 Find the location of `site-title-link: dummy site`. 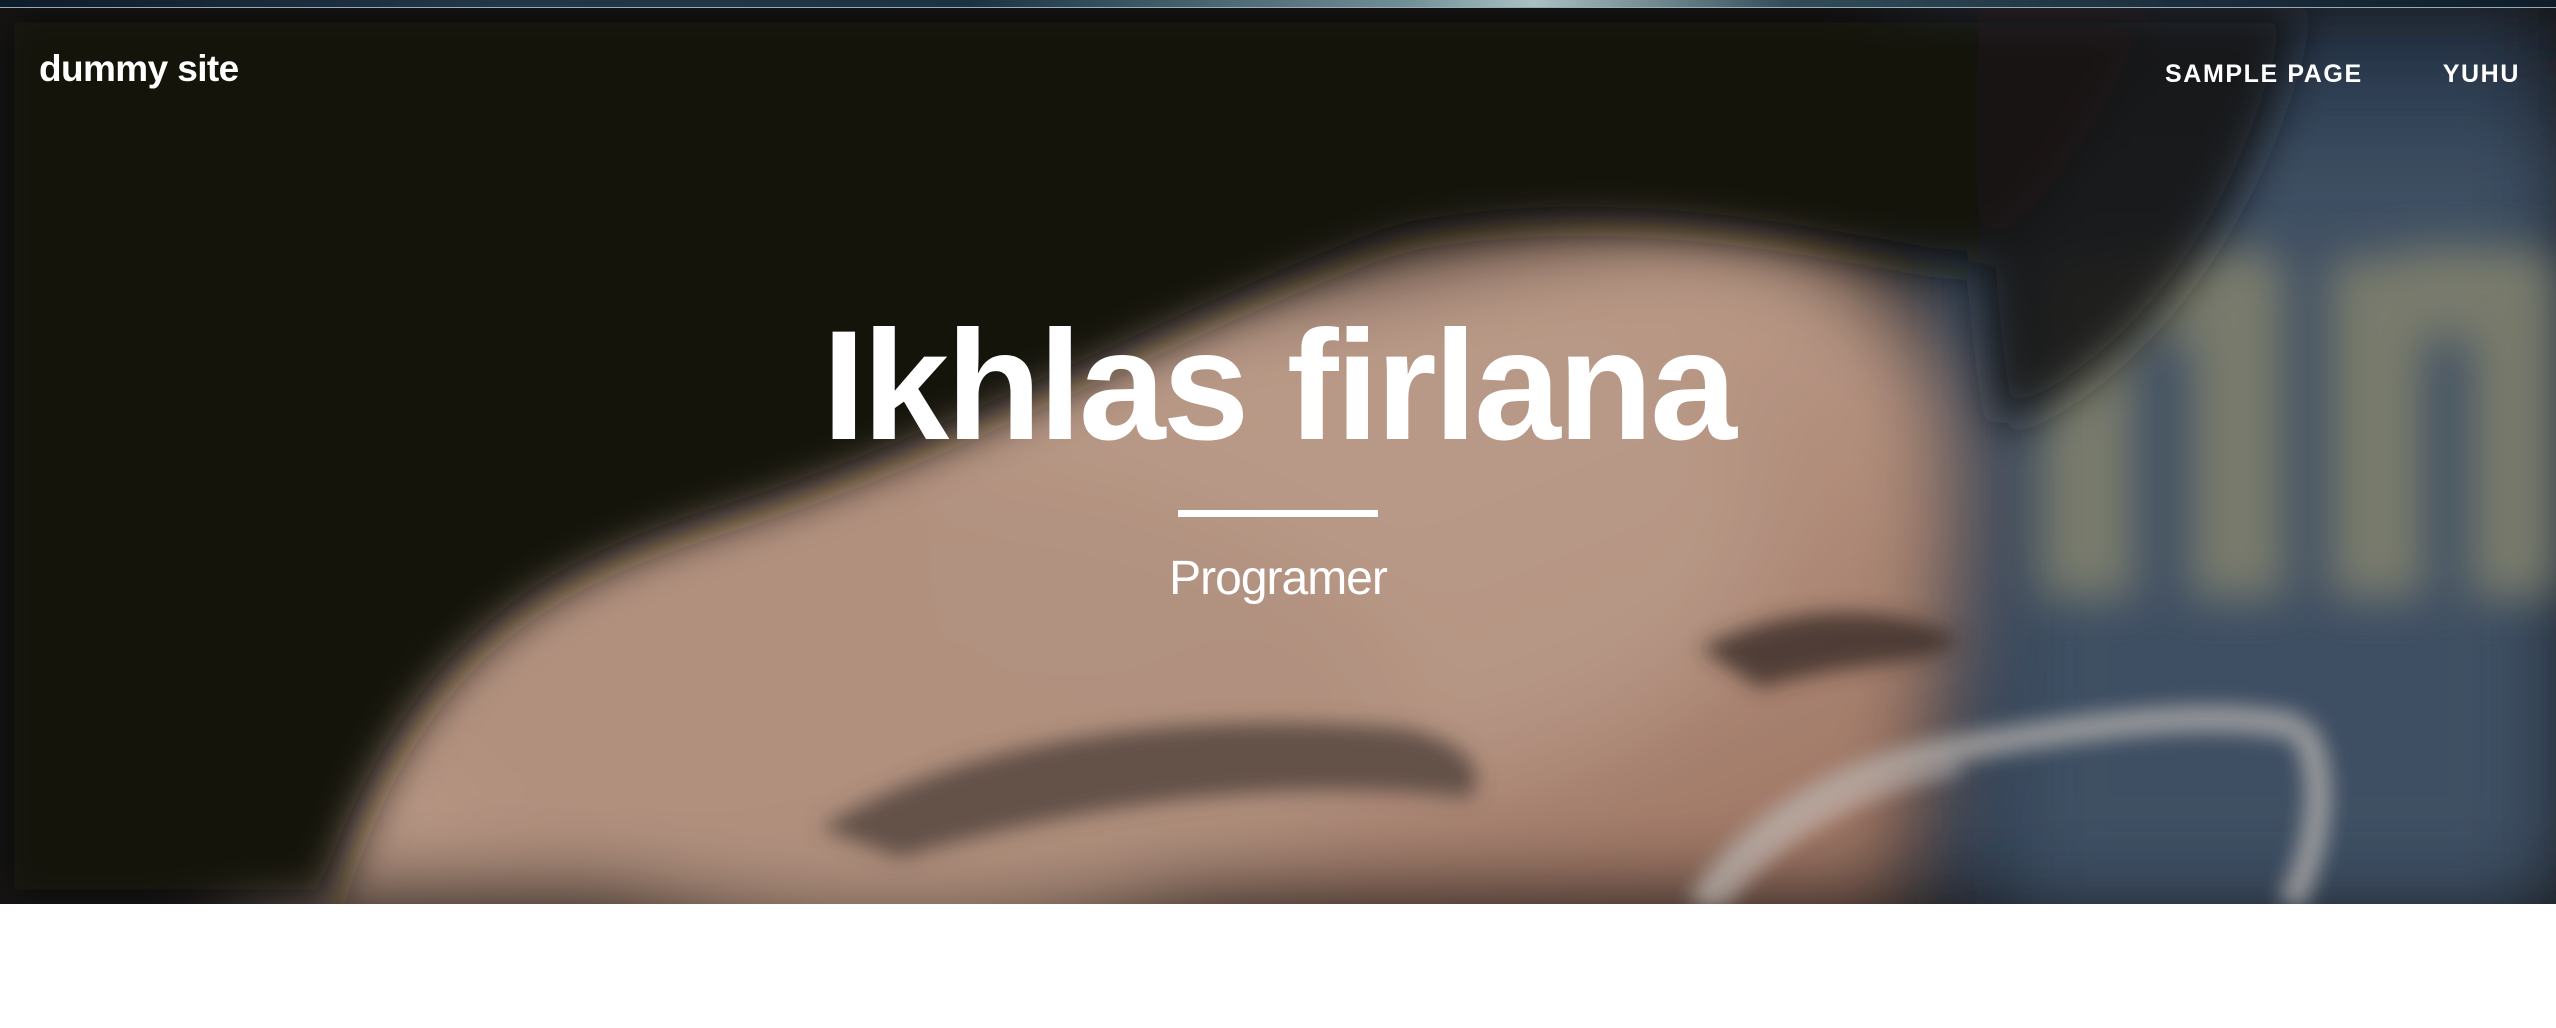

site-title-link: dummy site is located at coordinates (139, 69).